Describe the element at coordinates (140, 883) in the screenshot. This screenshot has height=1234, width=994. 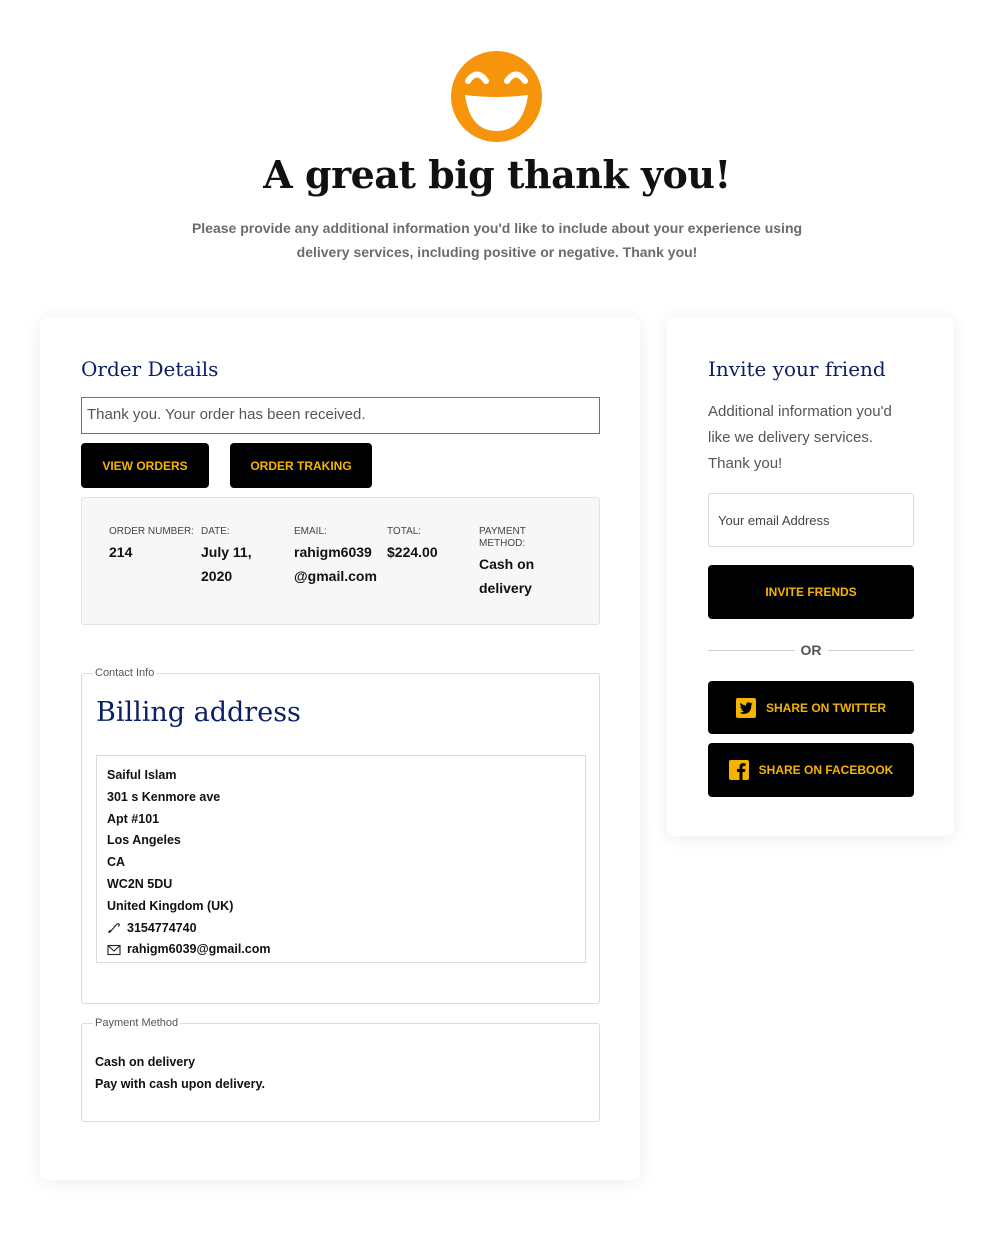
I see `billing-postcode: WC2N 5DU` at that location.